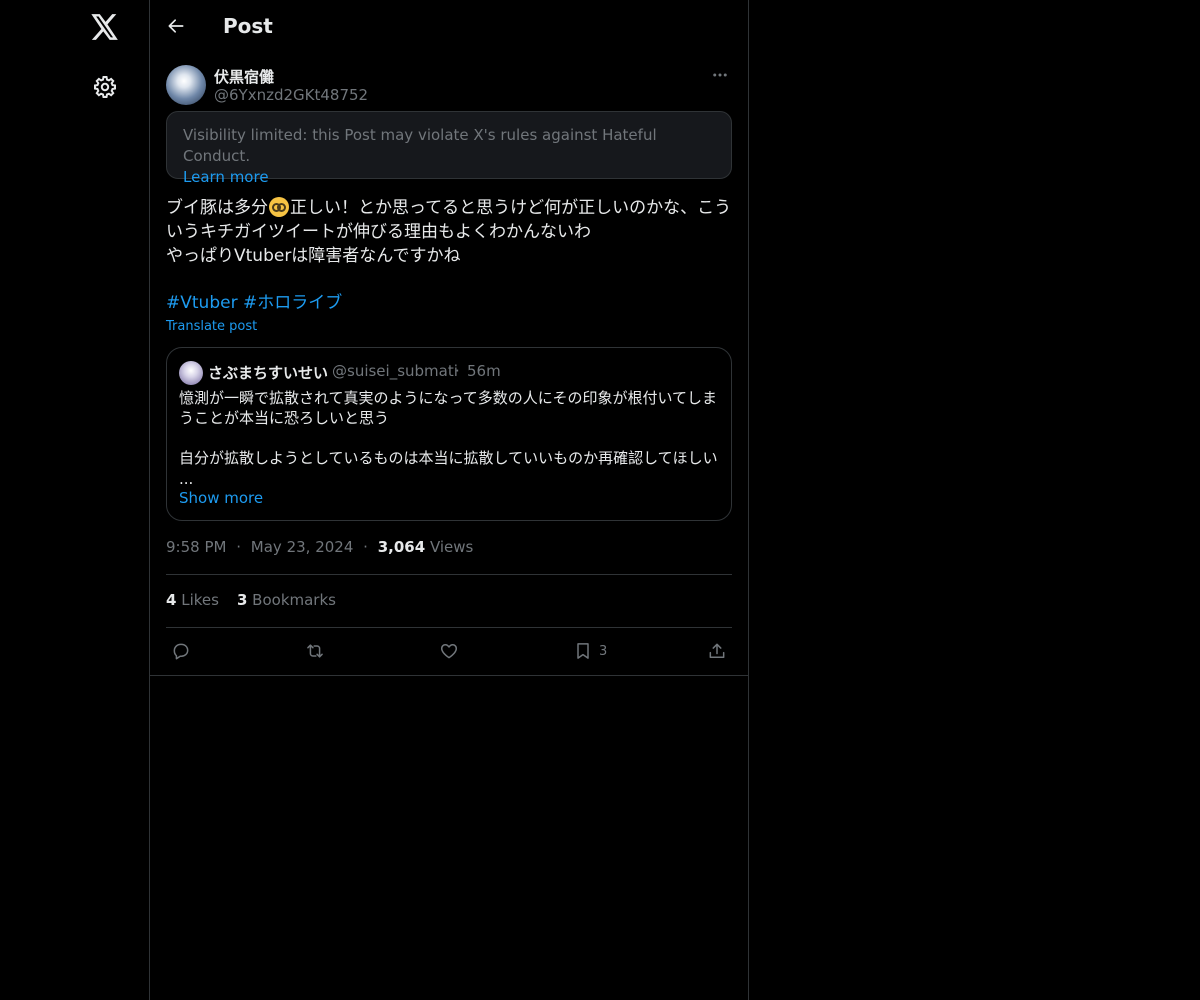 This screenshot has height=1000, width=1200. I want to click on avatar, so click(186, 85).